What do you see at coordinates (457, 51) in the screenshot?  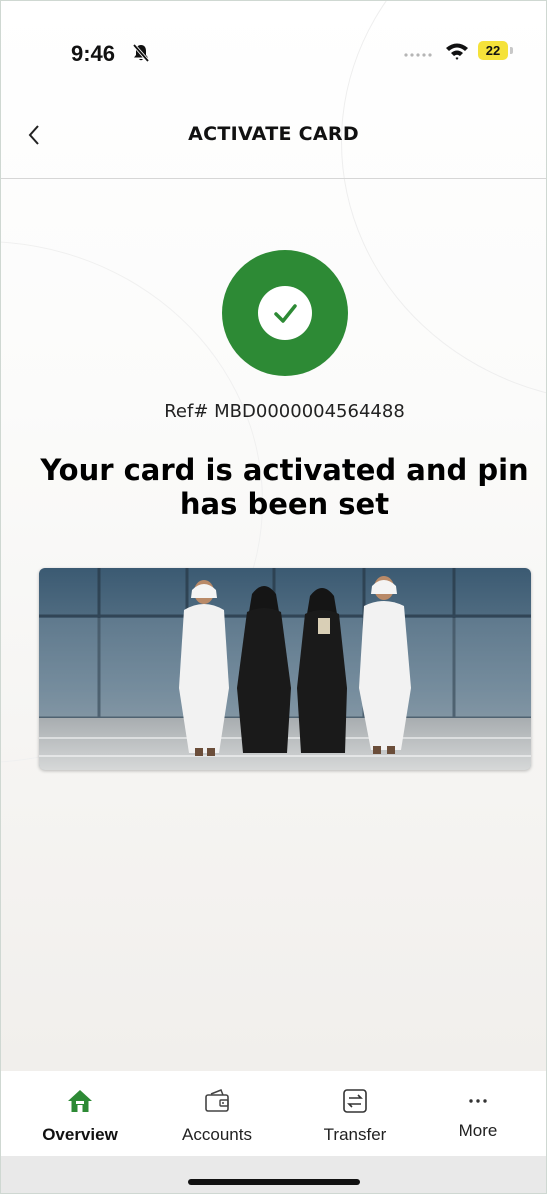 I see `wifi-icon` at bounding box center [457, 51].